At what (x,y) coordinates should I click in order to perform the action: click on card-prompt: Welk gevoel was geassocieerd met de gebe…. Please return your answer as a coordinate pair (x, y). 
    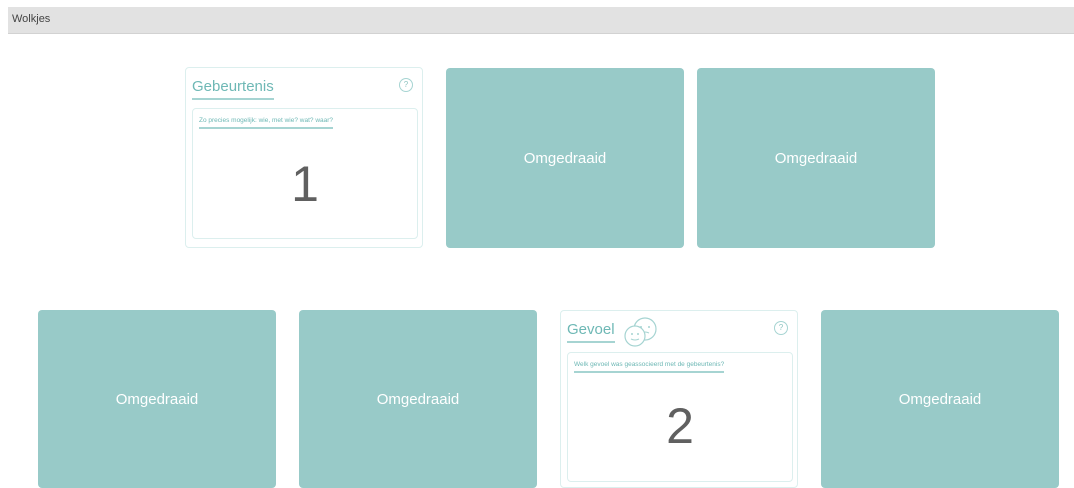
    Looking at the image, I should click on (649, 367).